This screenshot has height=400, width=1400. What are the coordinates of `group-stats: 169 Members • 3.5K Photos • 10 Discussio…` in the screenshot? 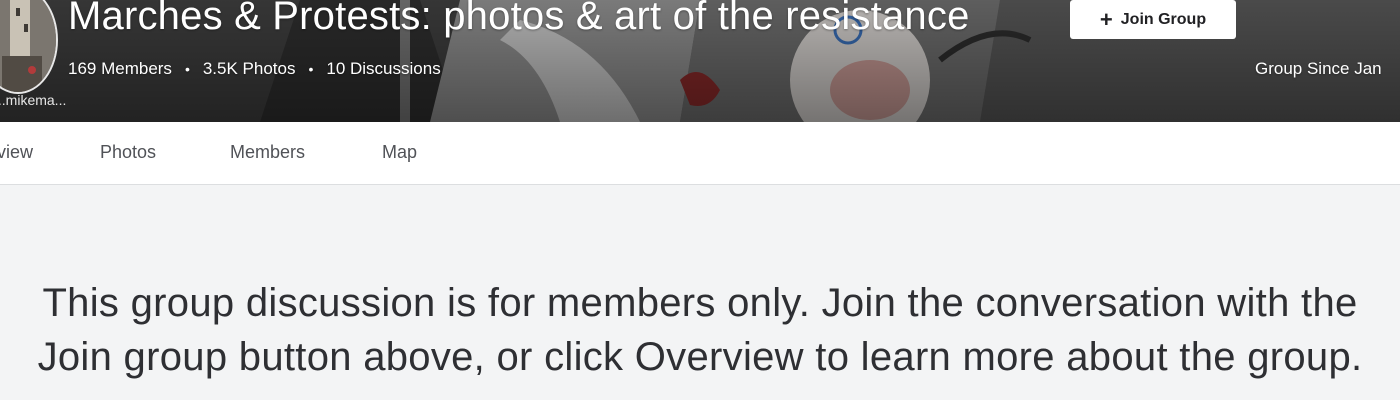 It's located at (254, 69).